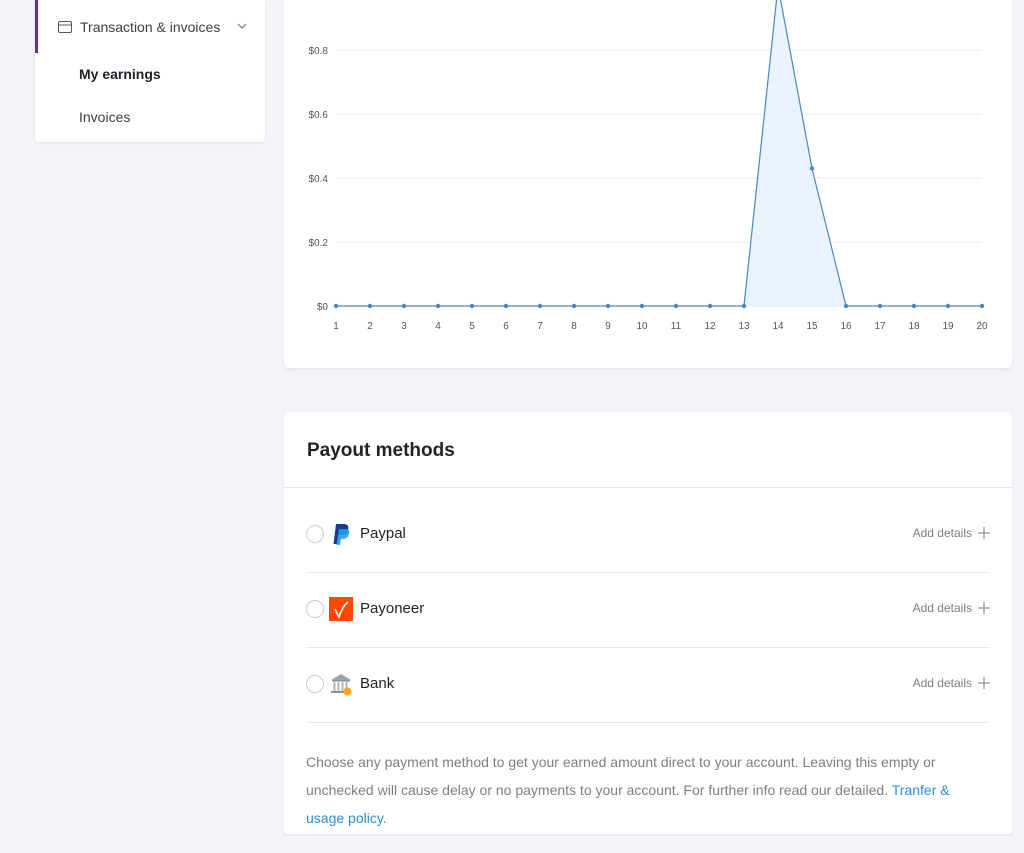 The height and width of the screenshot is (853, 1024). I want to click on x-tick-label: 5, so click(472, 326).